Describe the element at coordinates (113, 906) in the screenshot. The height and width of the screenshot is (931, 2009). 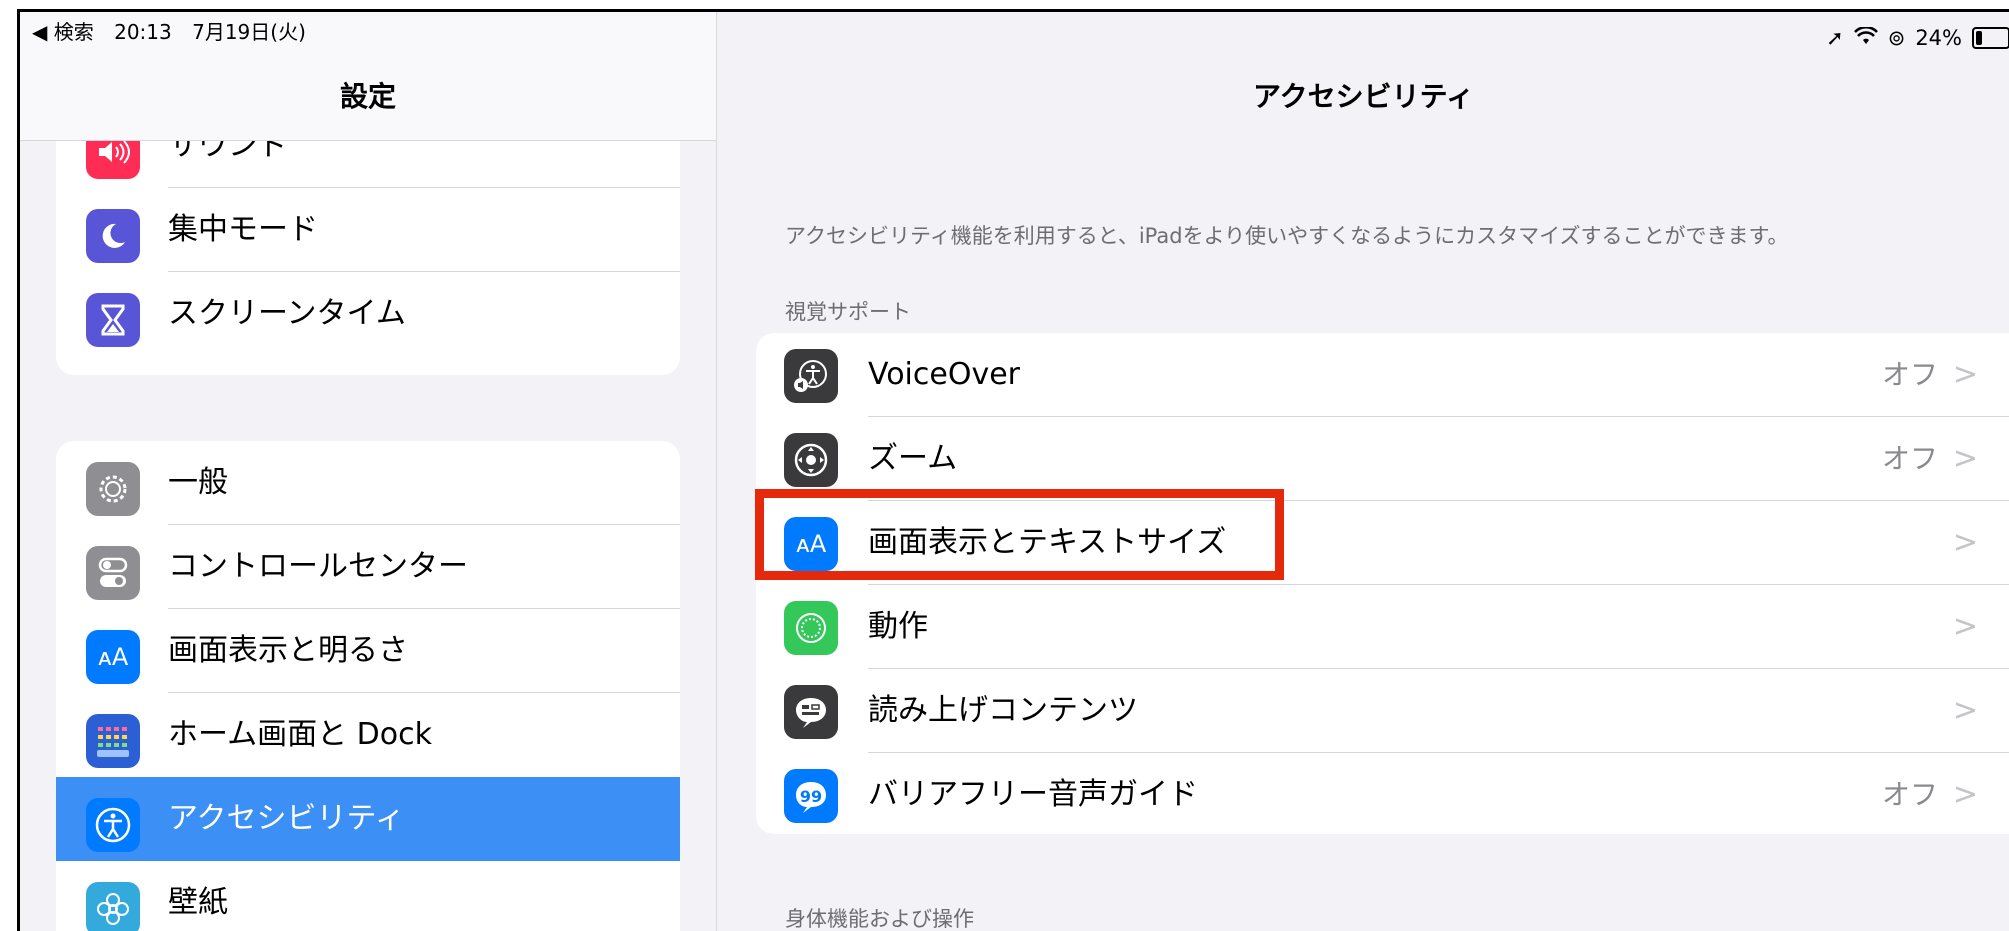
I see `flower-icon` at that location.